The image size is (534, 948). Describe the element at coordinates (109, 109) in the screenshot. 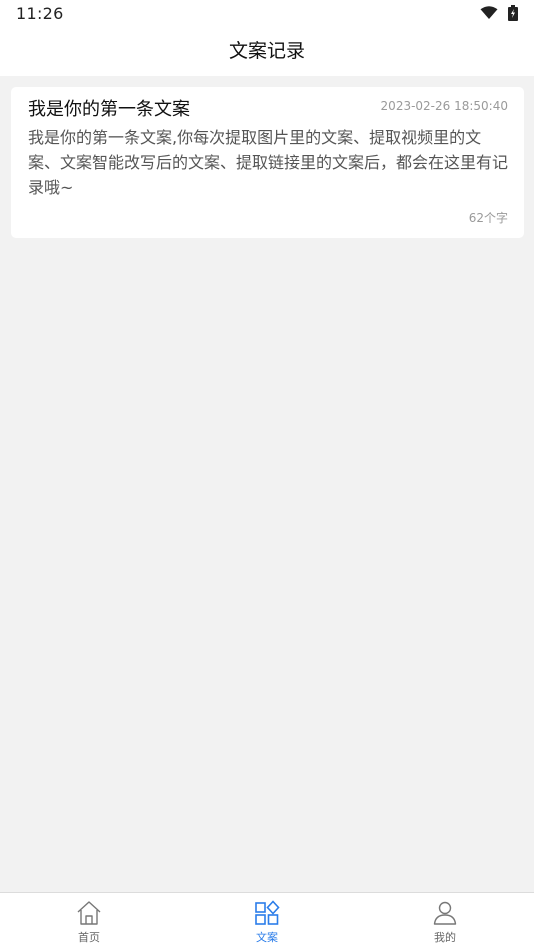

I see `record-title: 我是你的第一条文案` at that location.